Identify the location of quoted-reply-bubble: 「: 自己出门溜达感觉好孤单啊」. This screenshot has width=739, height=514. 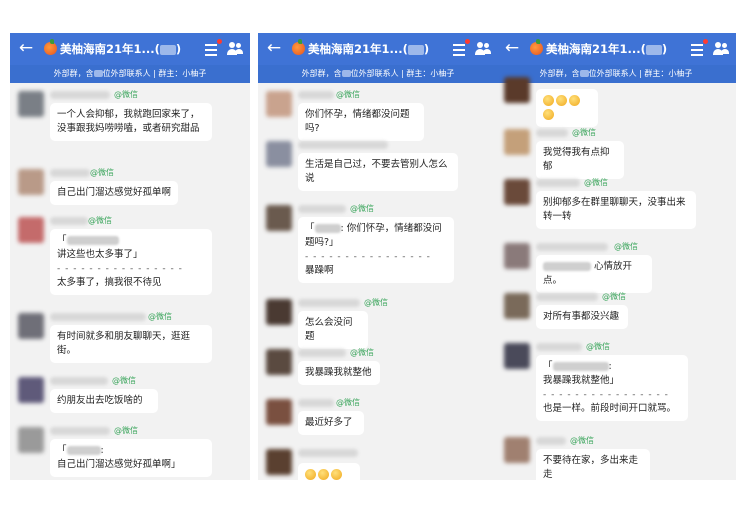
(131, 458).